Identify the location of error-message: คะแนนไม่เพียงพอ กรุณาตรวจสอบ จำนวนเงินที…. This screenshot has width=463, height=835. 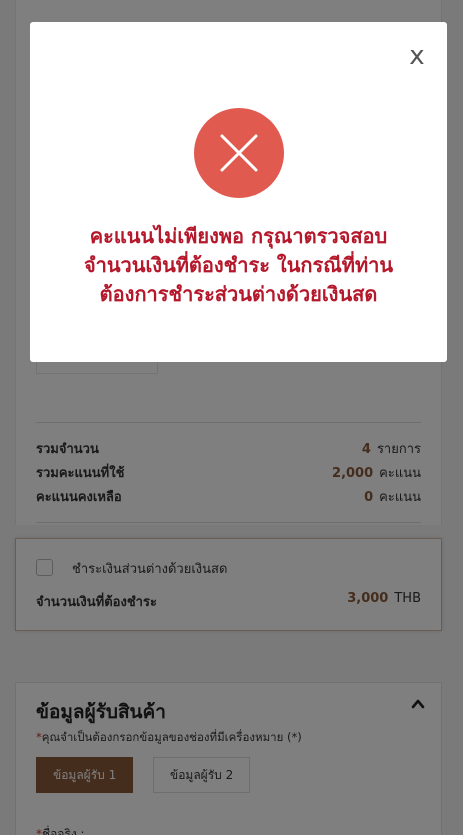
(238, 265).